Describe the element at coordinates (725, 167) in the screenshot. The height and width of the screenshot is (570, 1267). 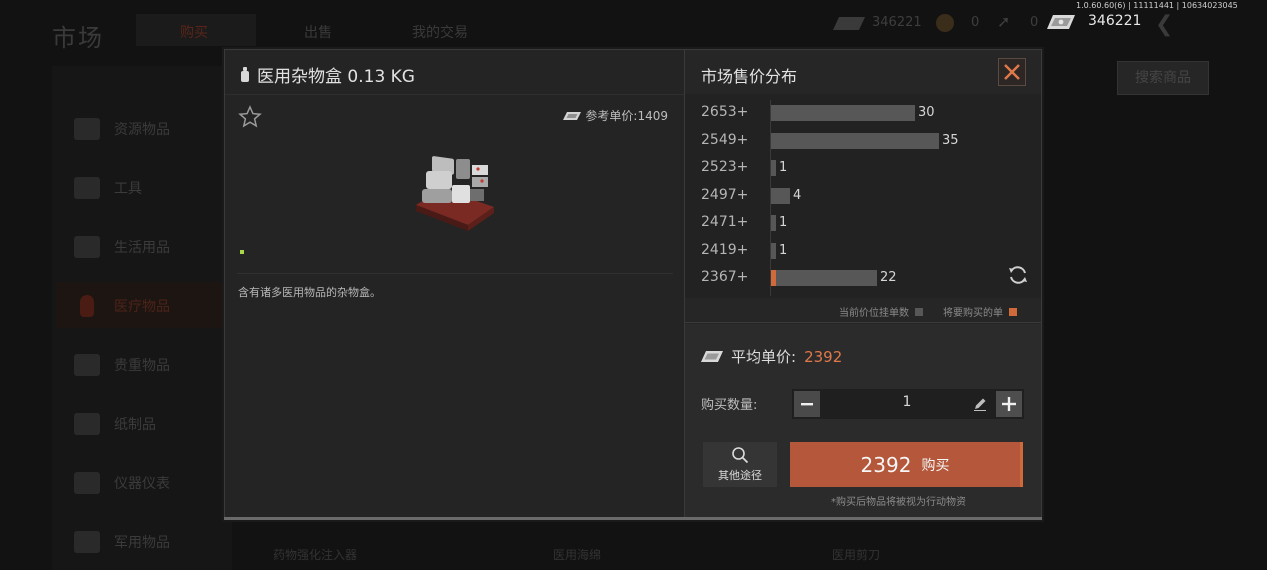
I see `price-tier-label: 2523+` at that location.